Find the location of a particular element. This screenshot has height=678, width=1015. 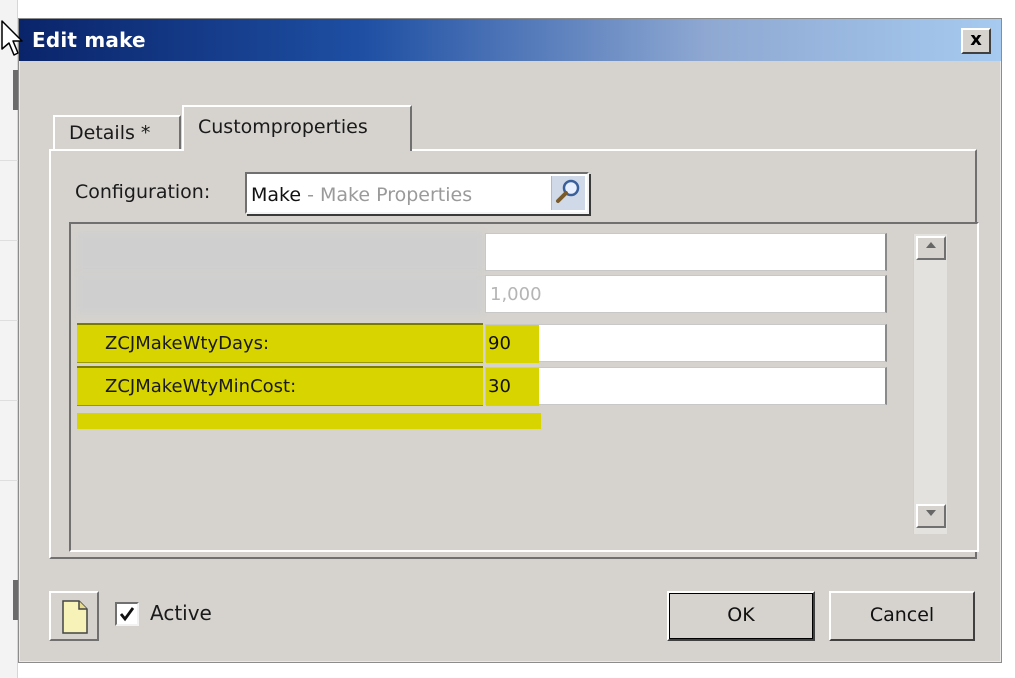

checkmark-icon is located at coordinates (127, 614).